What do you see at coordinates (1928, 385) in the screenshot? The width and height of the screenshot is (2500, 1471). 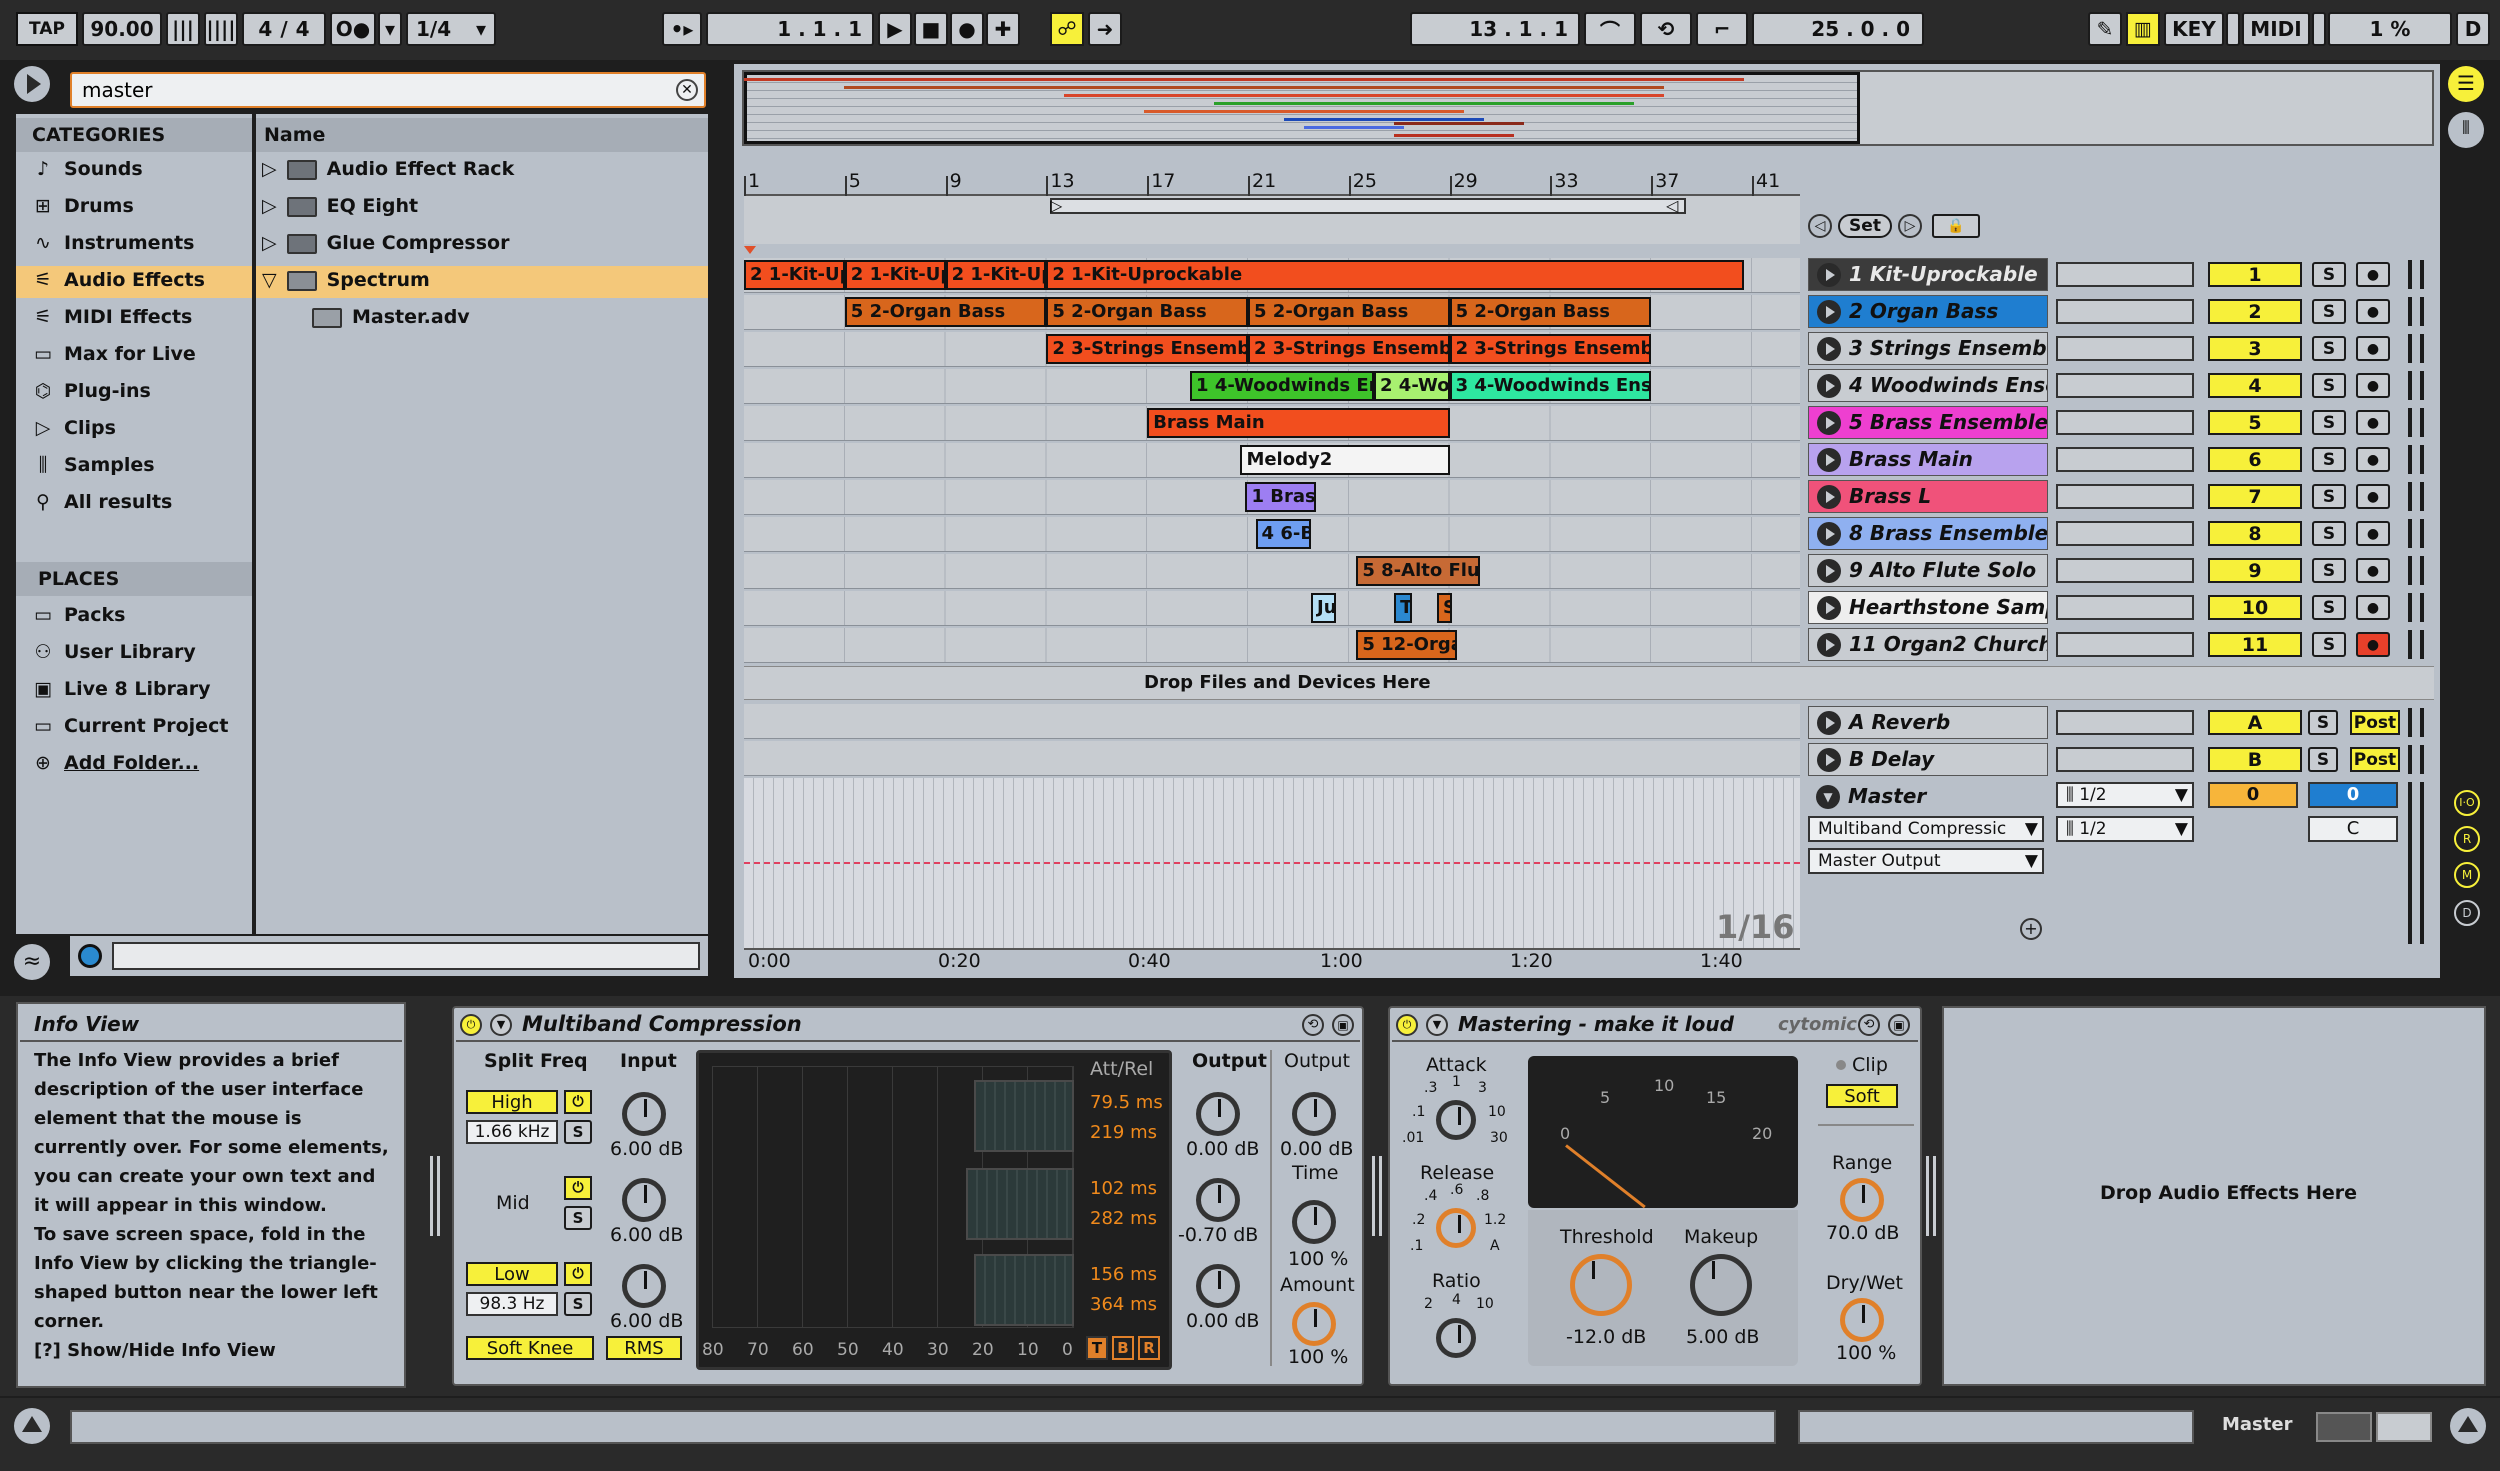 I see `track-header: 4 Woodwinds Ense` at bounding box center [1928, 385].